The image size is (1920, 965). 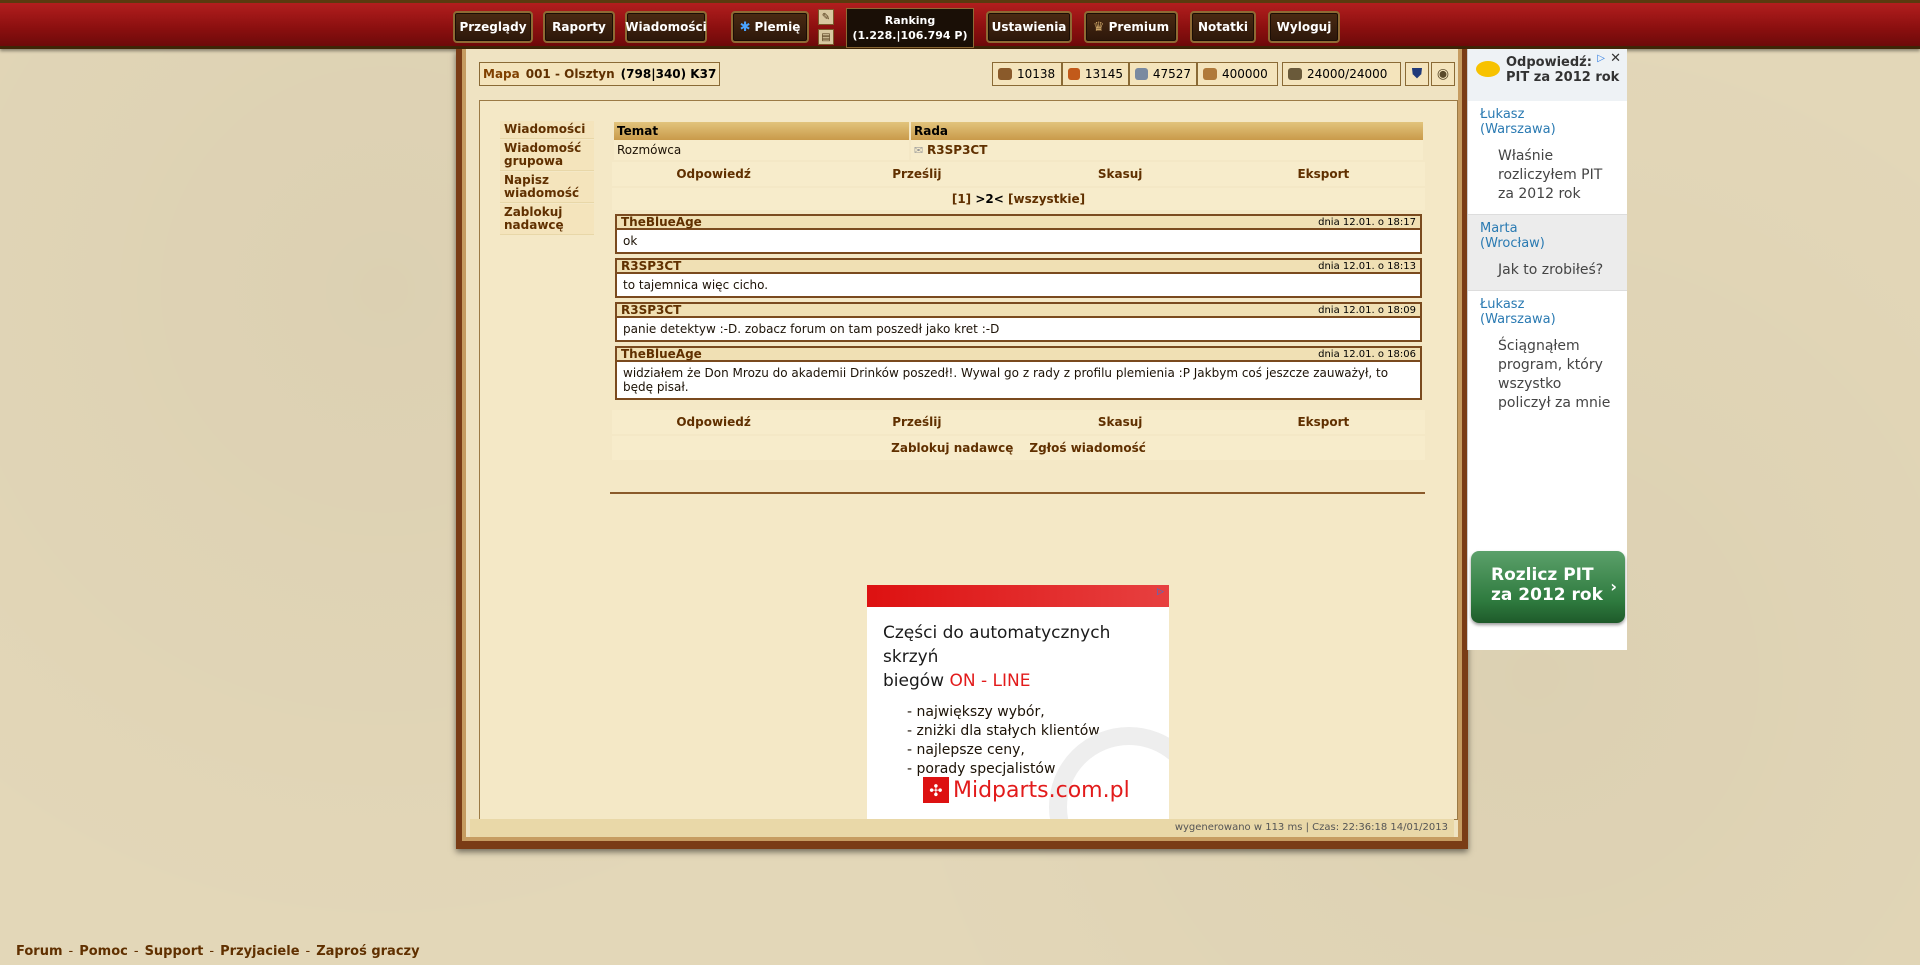 What do you see at coordinates (666, 27) in the screenshot?
I see `menu-messages-button: Wiadomości` at bounding box center [666, 27].